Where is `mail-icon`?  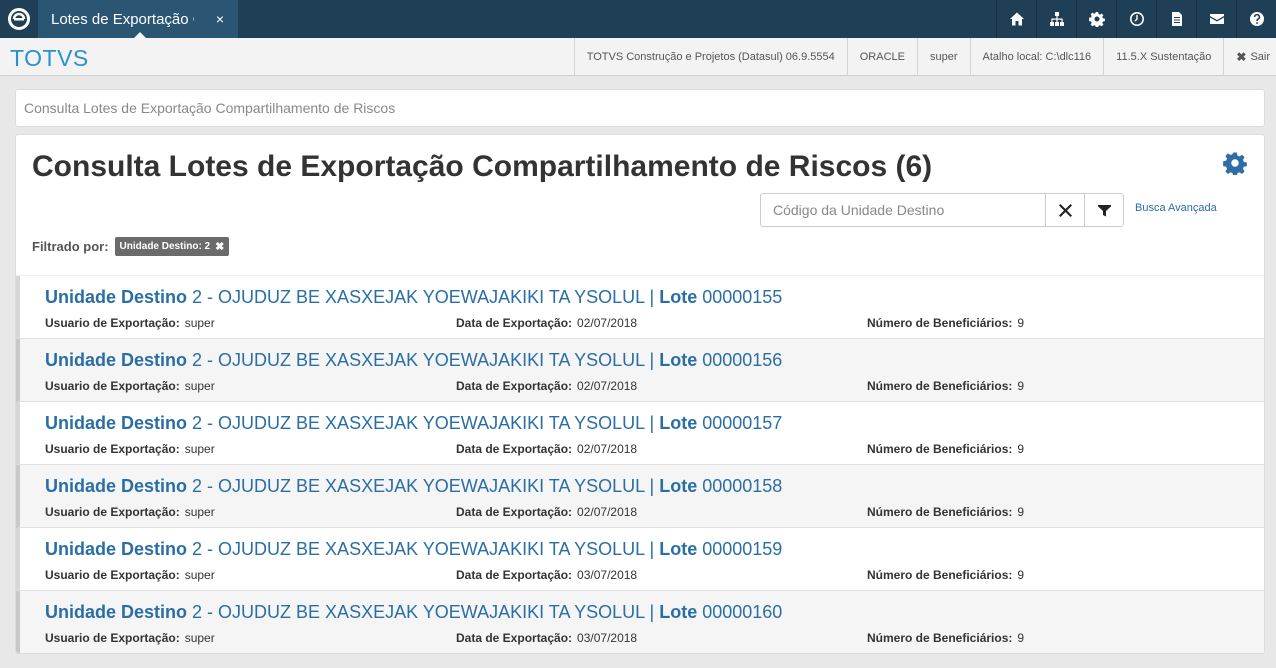
mail-icon is located at coordinates (1216, 19).